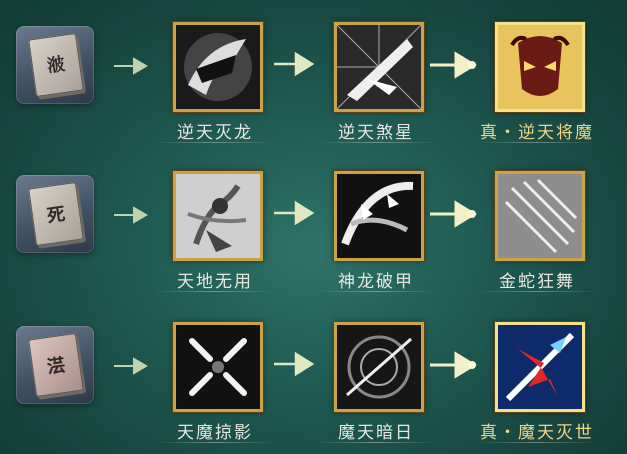 The width and height of the screenshot is (627, 454). I want to click on skill-icon-dark-sun, so click(379, 367).